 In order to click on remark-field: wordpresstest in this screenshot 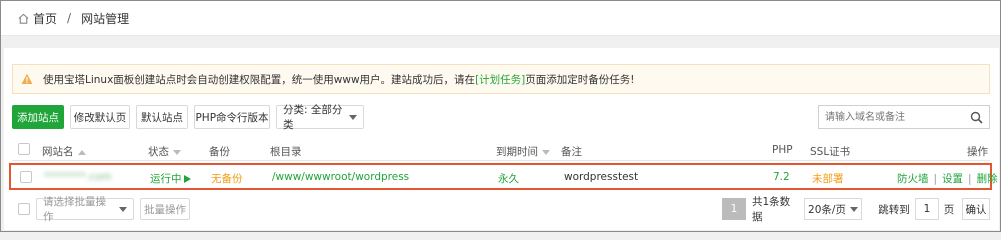, I will do `click(601, 177)`.